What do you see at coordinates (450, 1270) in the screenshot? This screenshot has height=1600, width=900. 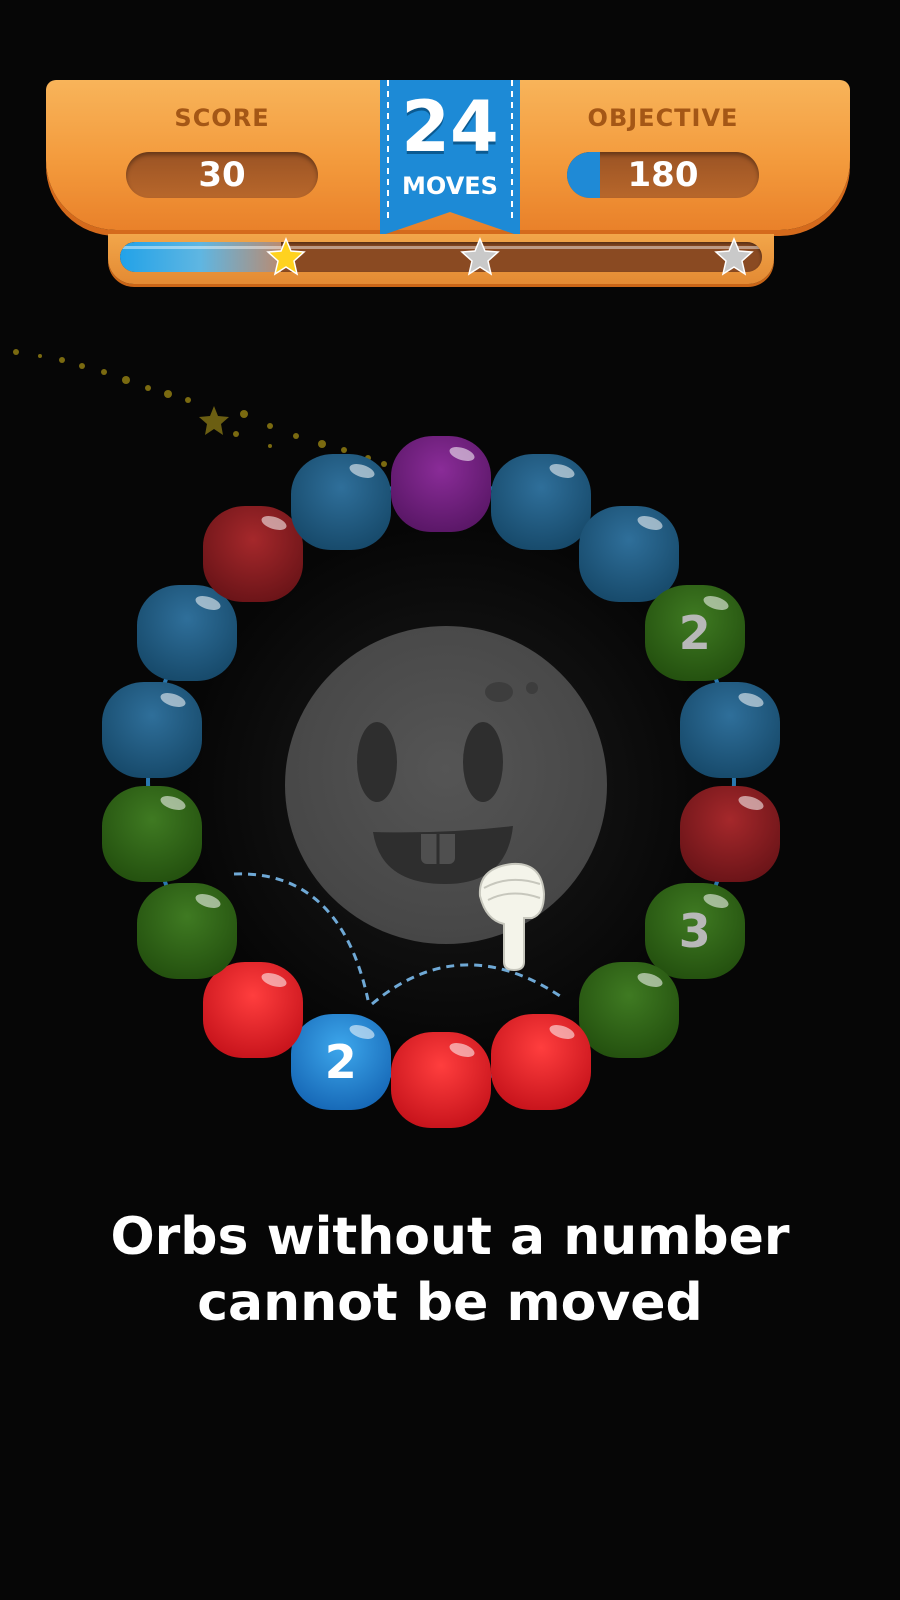 I see `tutorial-message: Orbs without a number cannot be moved` at bounding box center [450, 1270].